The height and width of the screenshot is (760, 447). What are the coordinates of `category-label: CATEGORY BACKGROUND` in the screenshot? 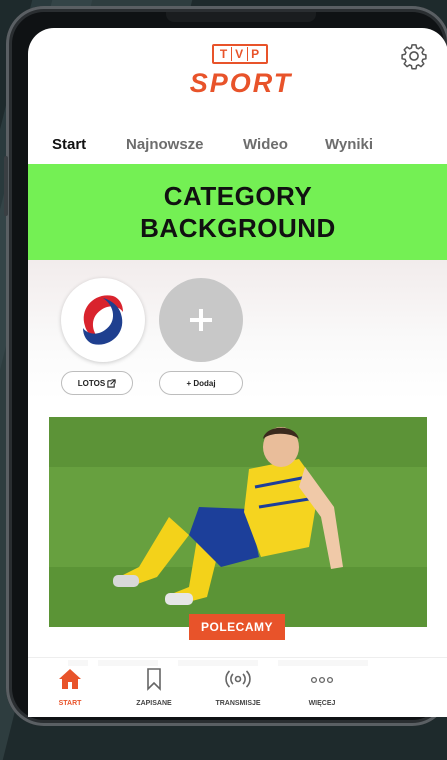 It's located at (238, 212).